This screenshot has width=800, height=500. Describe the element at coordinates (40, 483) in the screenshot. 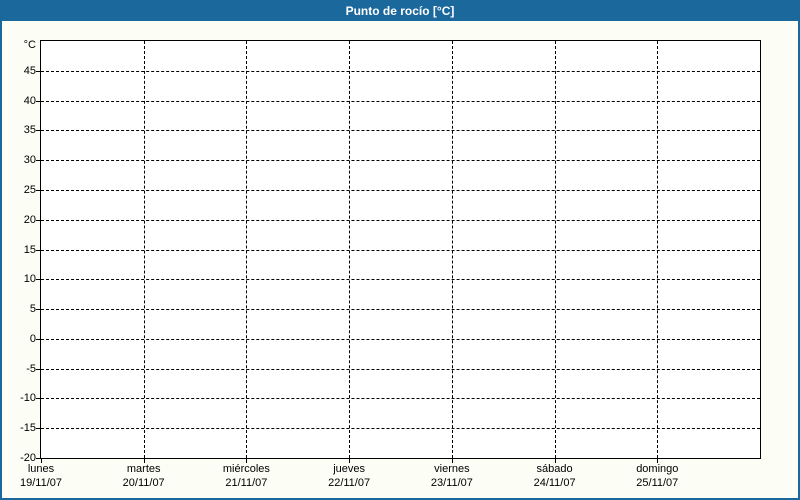

I see `x-date-label: 19/11/07` at that location.